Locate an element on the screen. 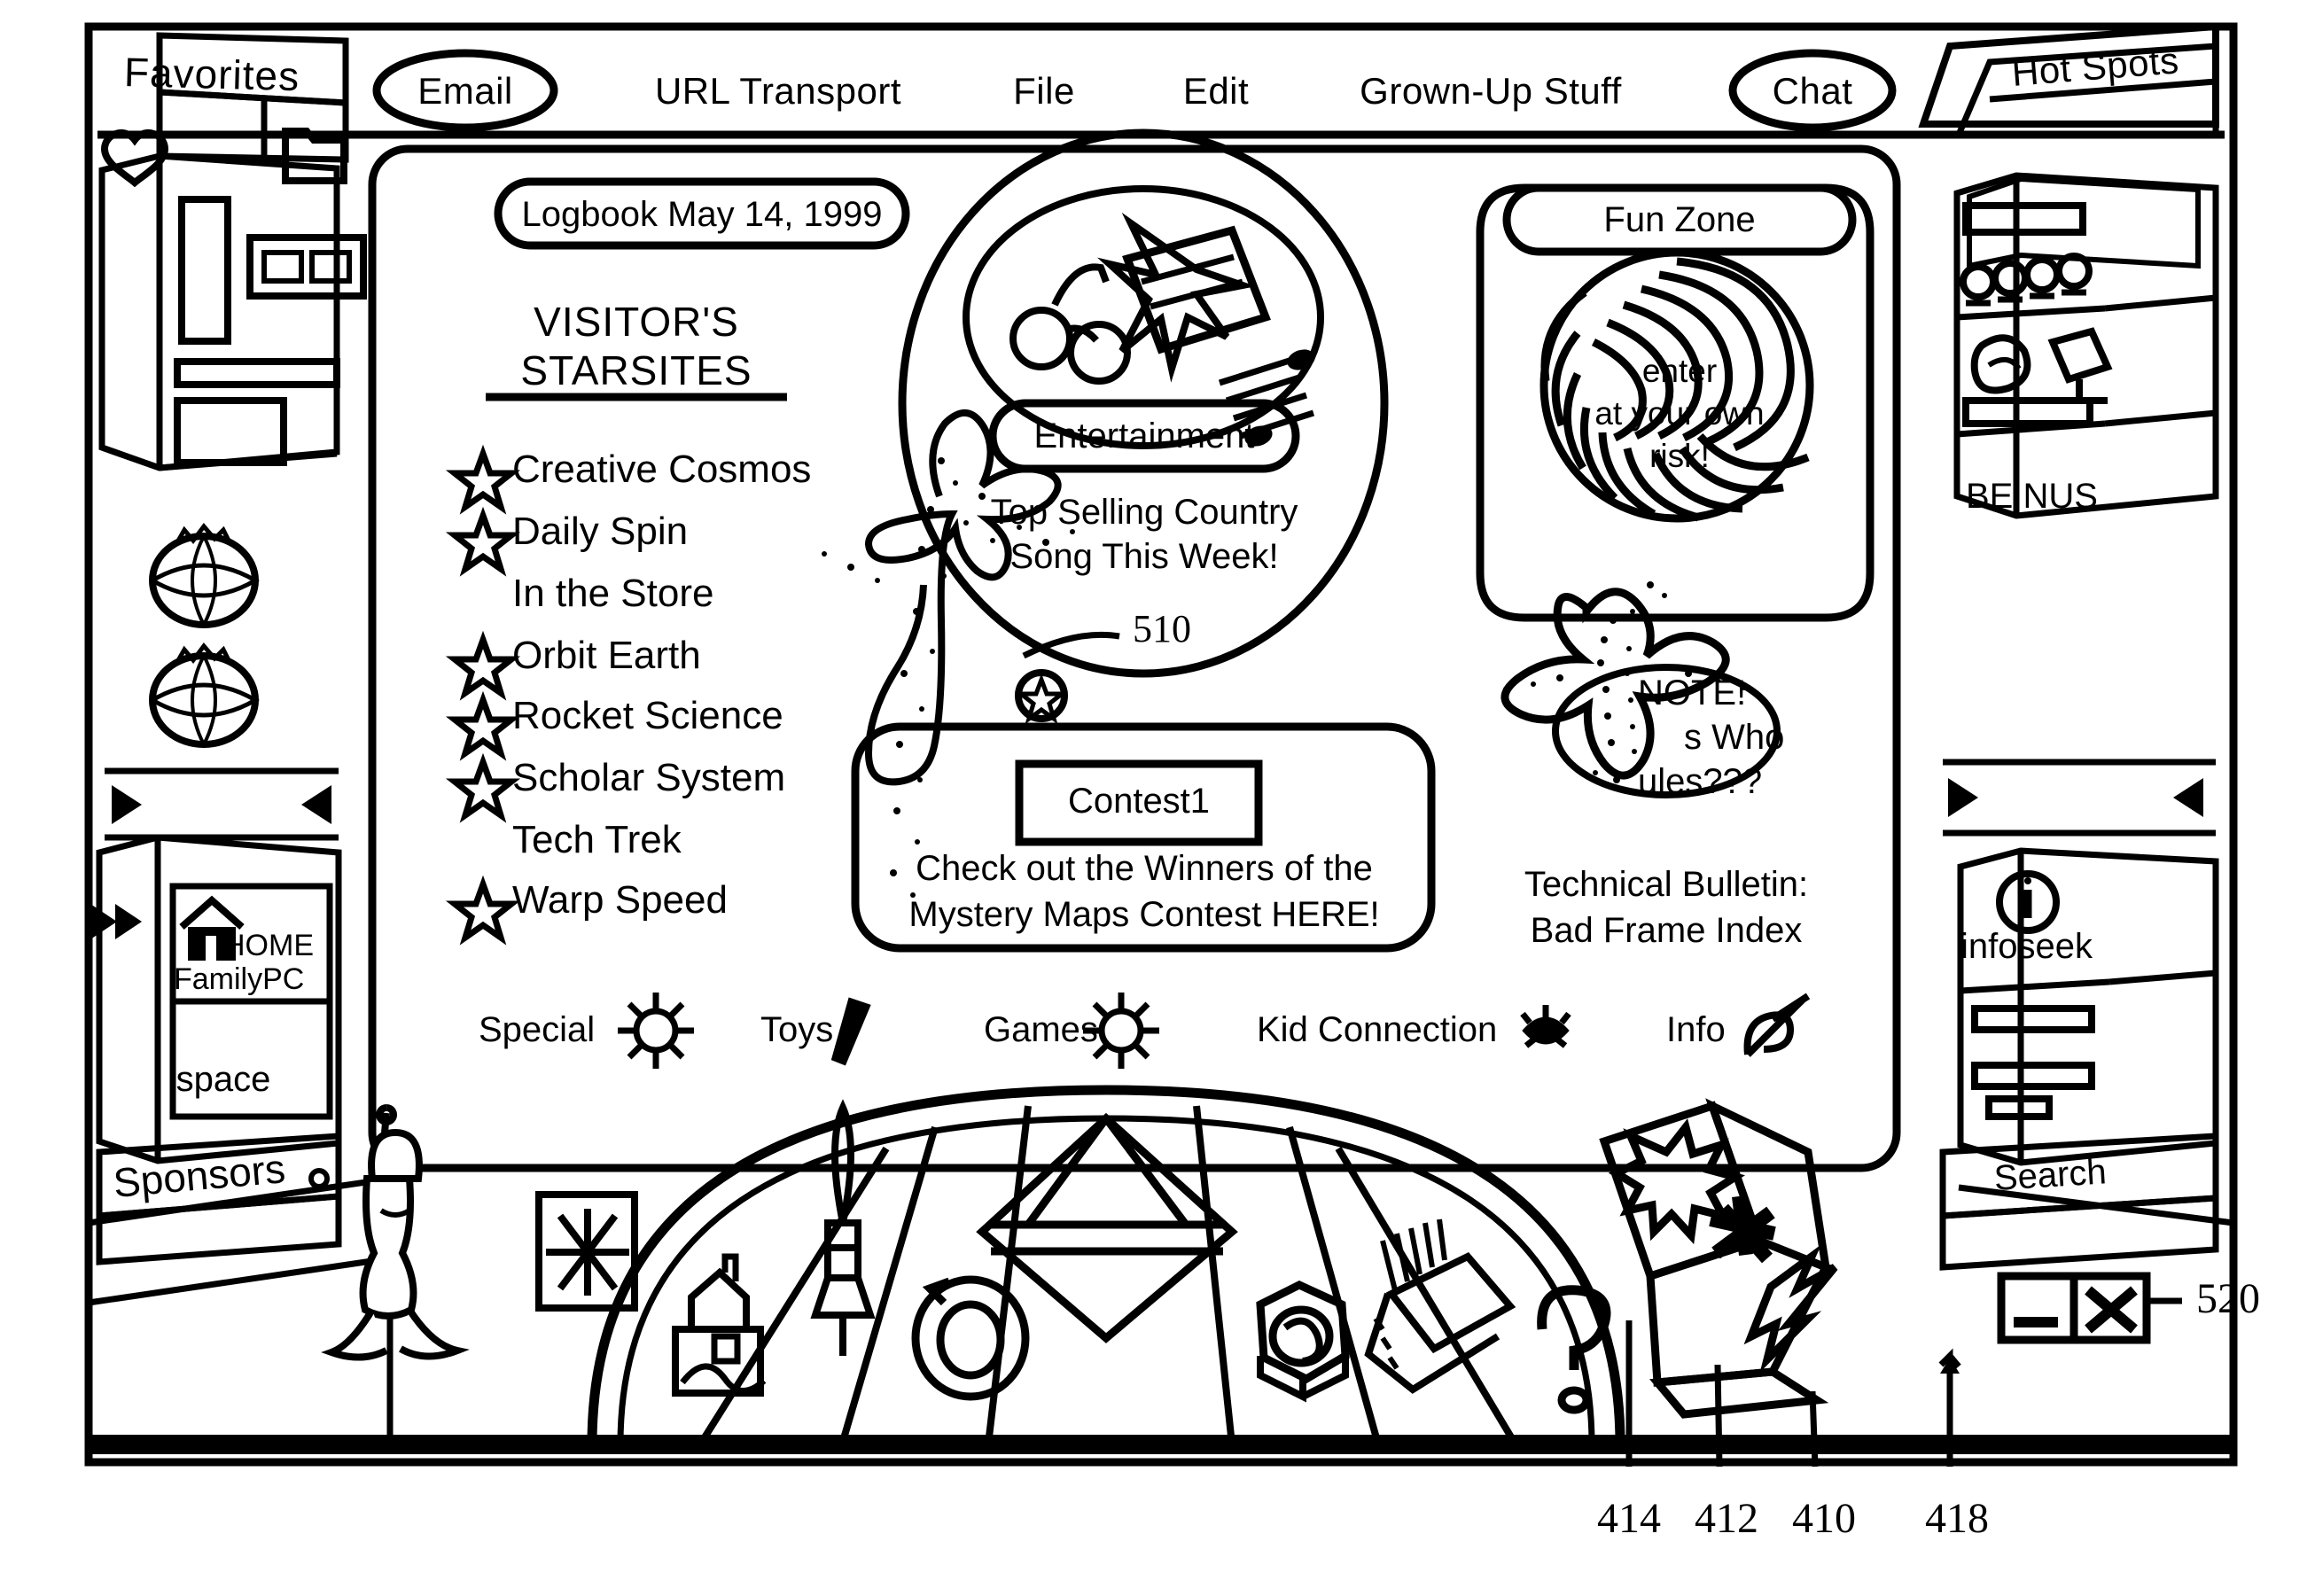  hex-nut-icon is located at coordinates (1303, 1342).